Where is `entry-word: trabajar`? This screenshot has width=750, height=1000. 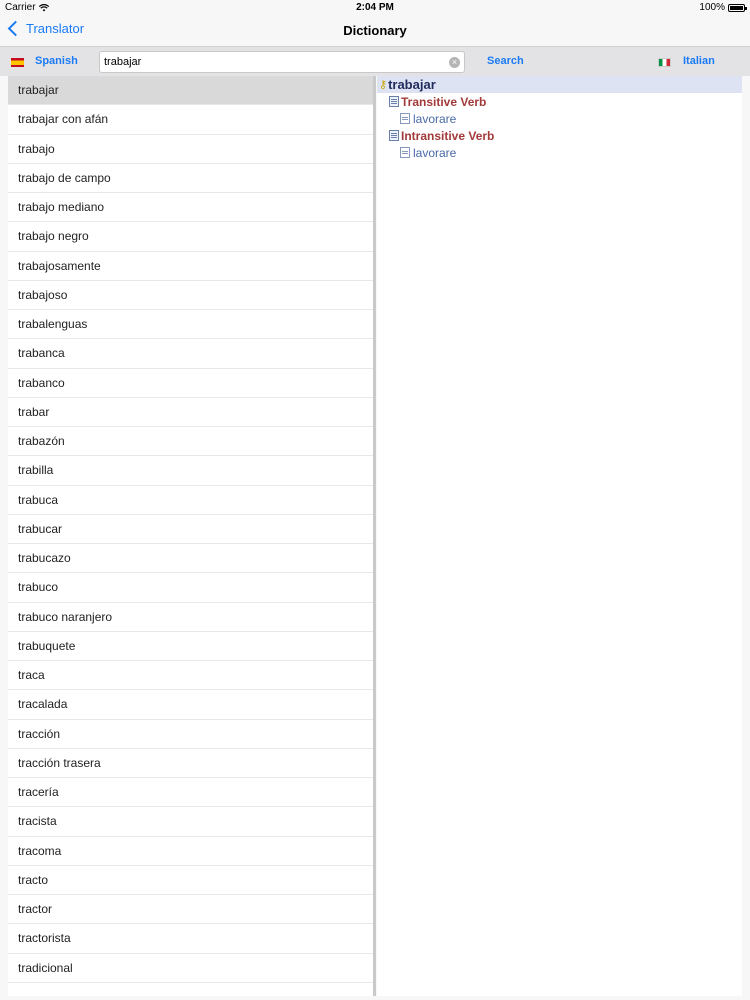 entry-word: trabajar is located at coordinates (412, 84).